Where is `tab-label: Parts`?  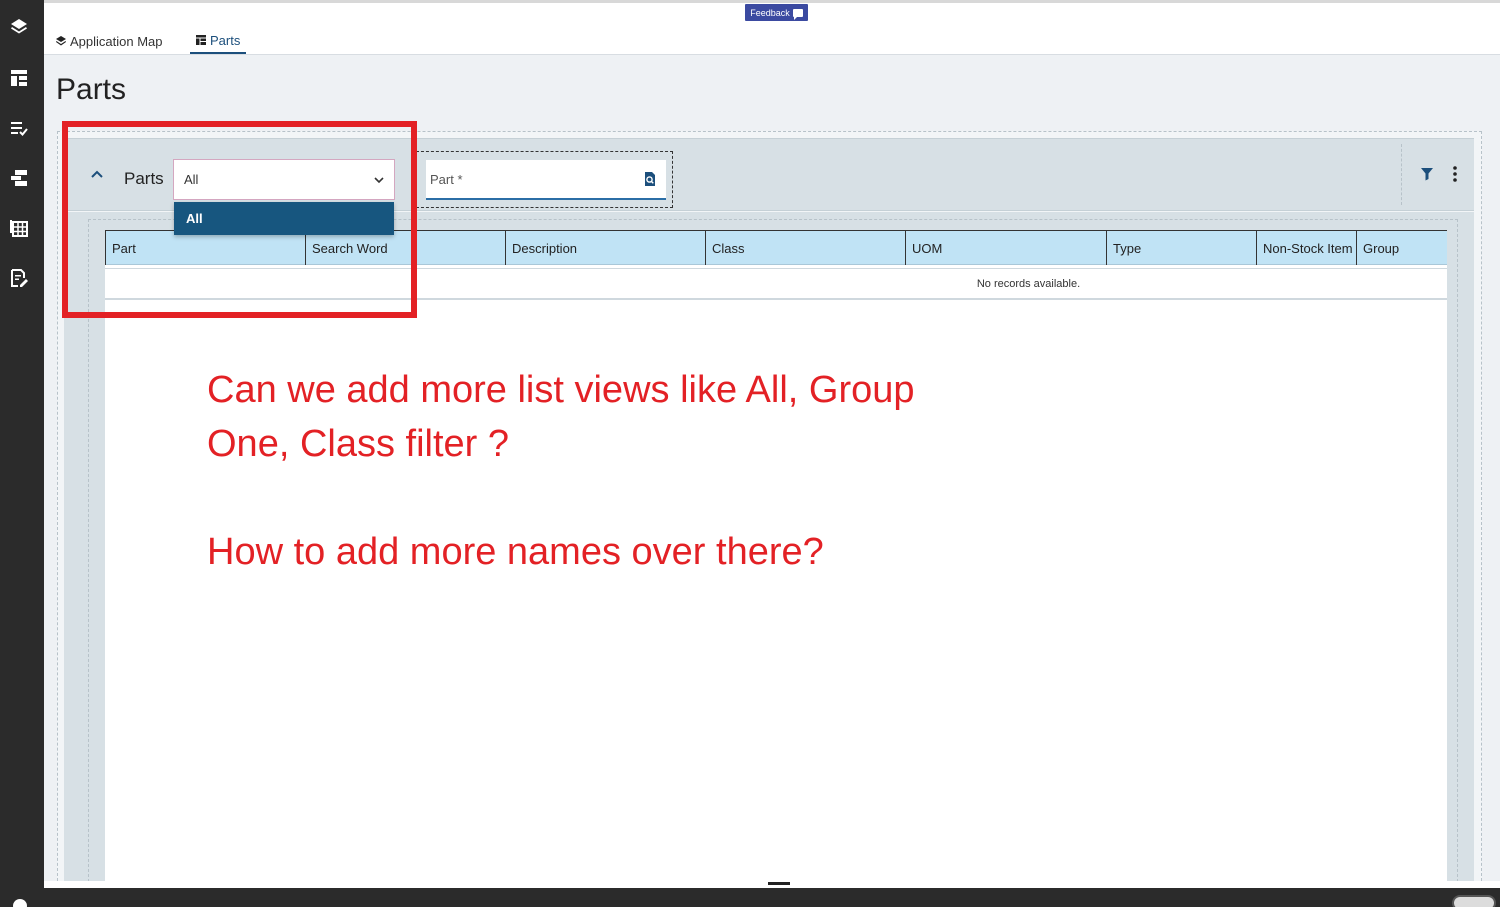 tab-label: Parts is located at coordinates (225, 40).